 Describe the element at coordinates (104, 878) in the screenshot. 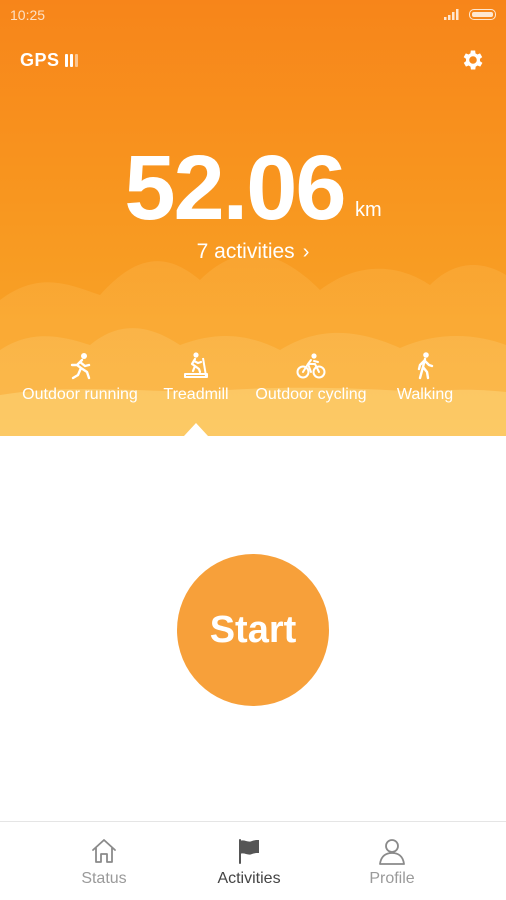

I see `tab-label: Status` at that location.